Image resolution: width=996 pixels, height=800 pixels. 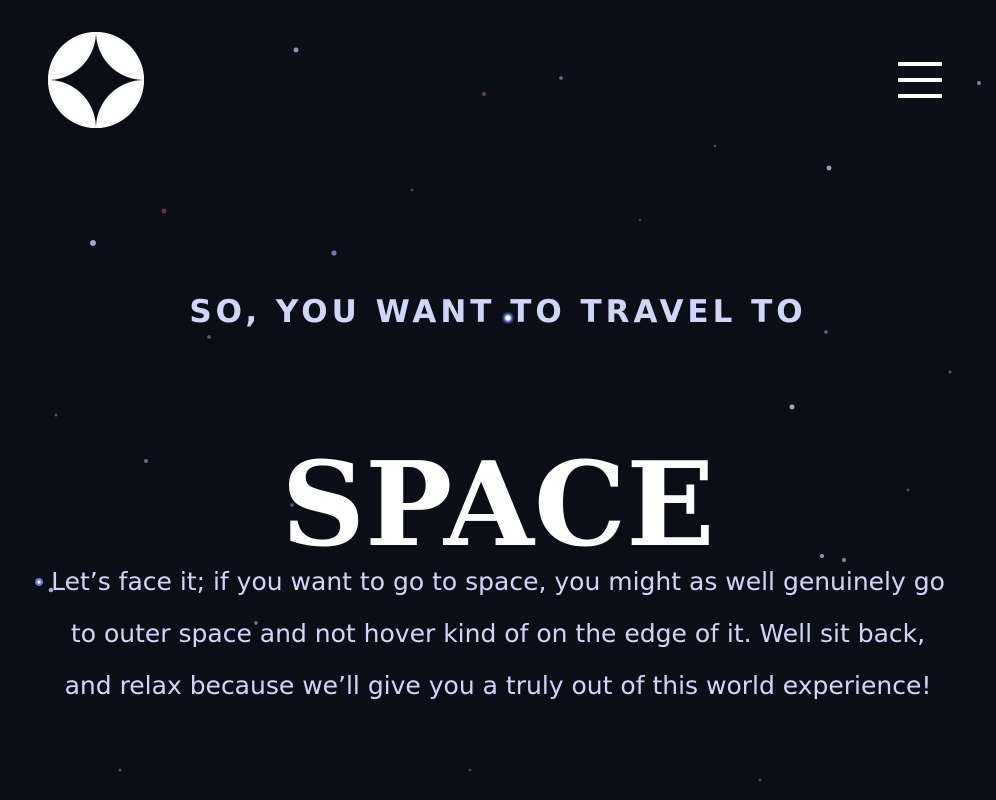 What do you see at coordinates (498, 311) in the screenshot?
I see `hero-eyebrow: SO, YOU WANT TO TRAVEL TO` at bounding box center [498, 311].